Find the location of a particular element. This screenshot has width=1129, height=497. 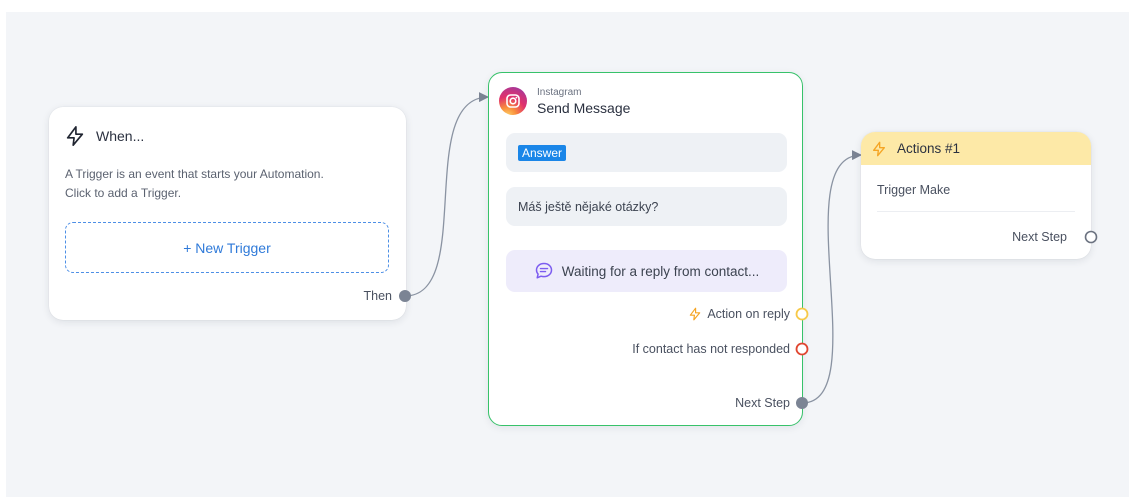

action-on-reply-text: Action on reply is located at coordinates (748, 314).